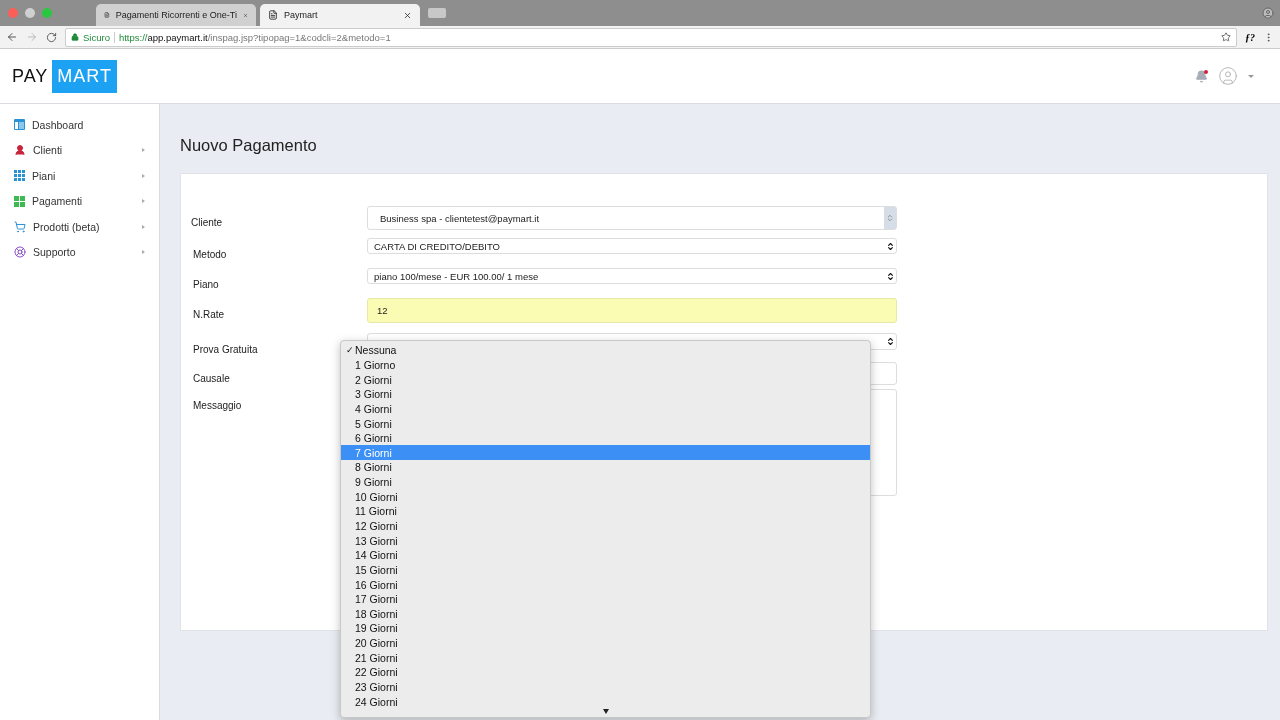 The width and height of the screenshot is (1280, 720). Describe the element at coordinates (20, 252) in the screenshot. I see `lifebuoy-icon` at that location.